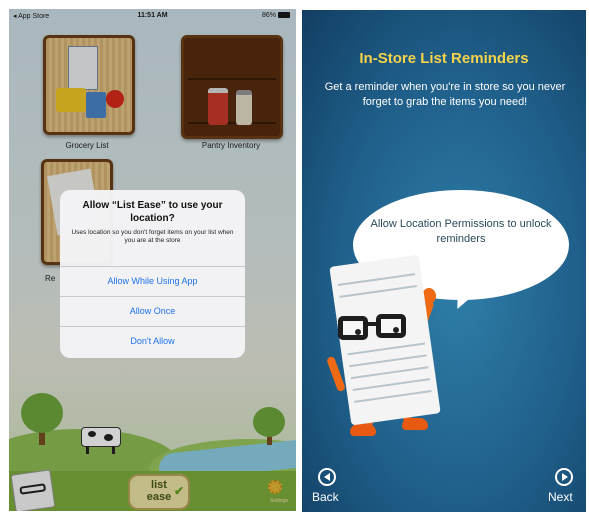 The width and height of the screenshot is (589, 520). I want to click on dont-allow-button: Don't Allow, so click(152, 340).